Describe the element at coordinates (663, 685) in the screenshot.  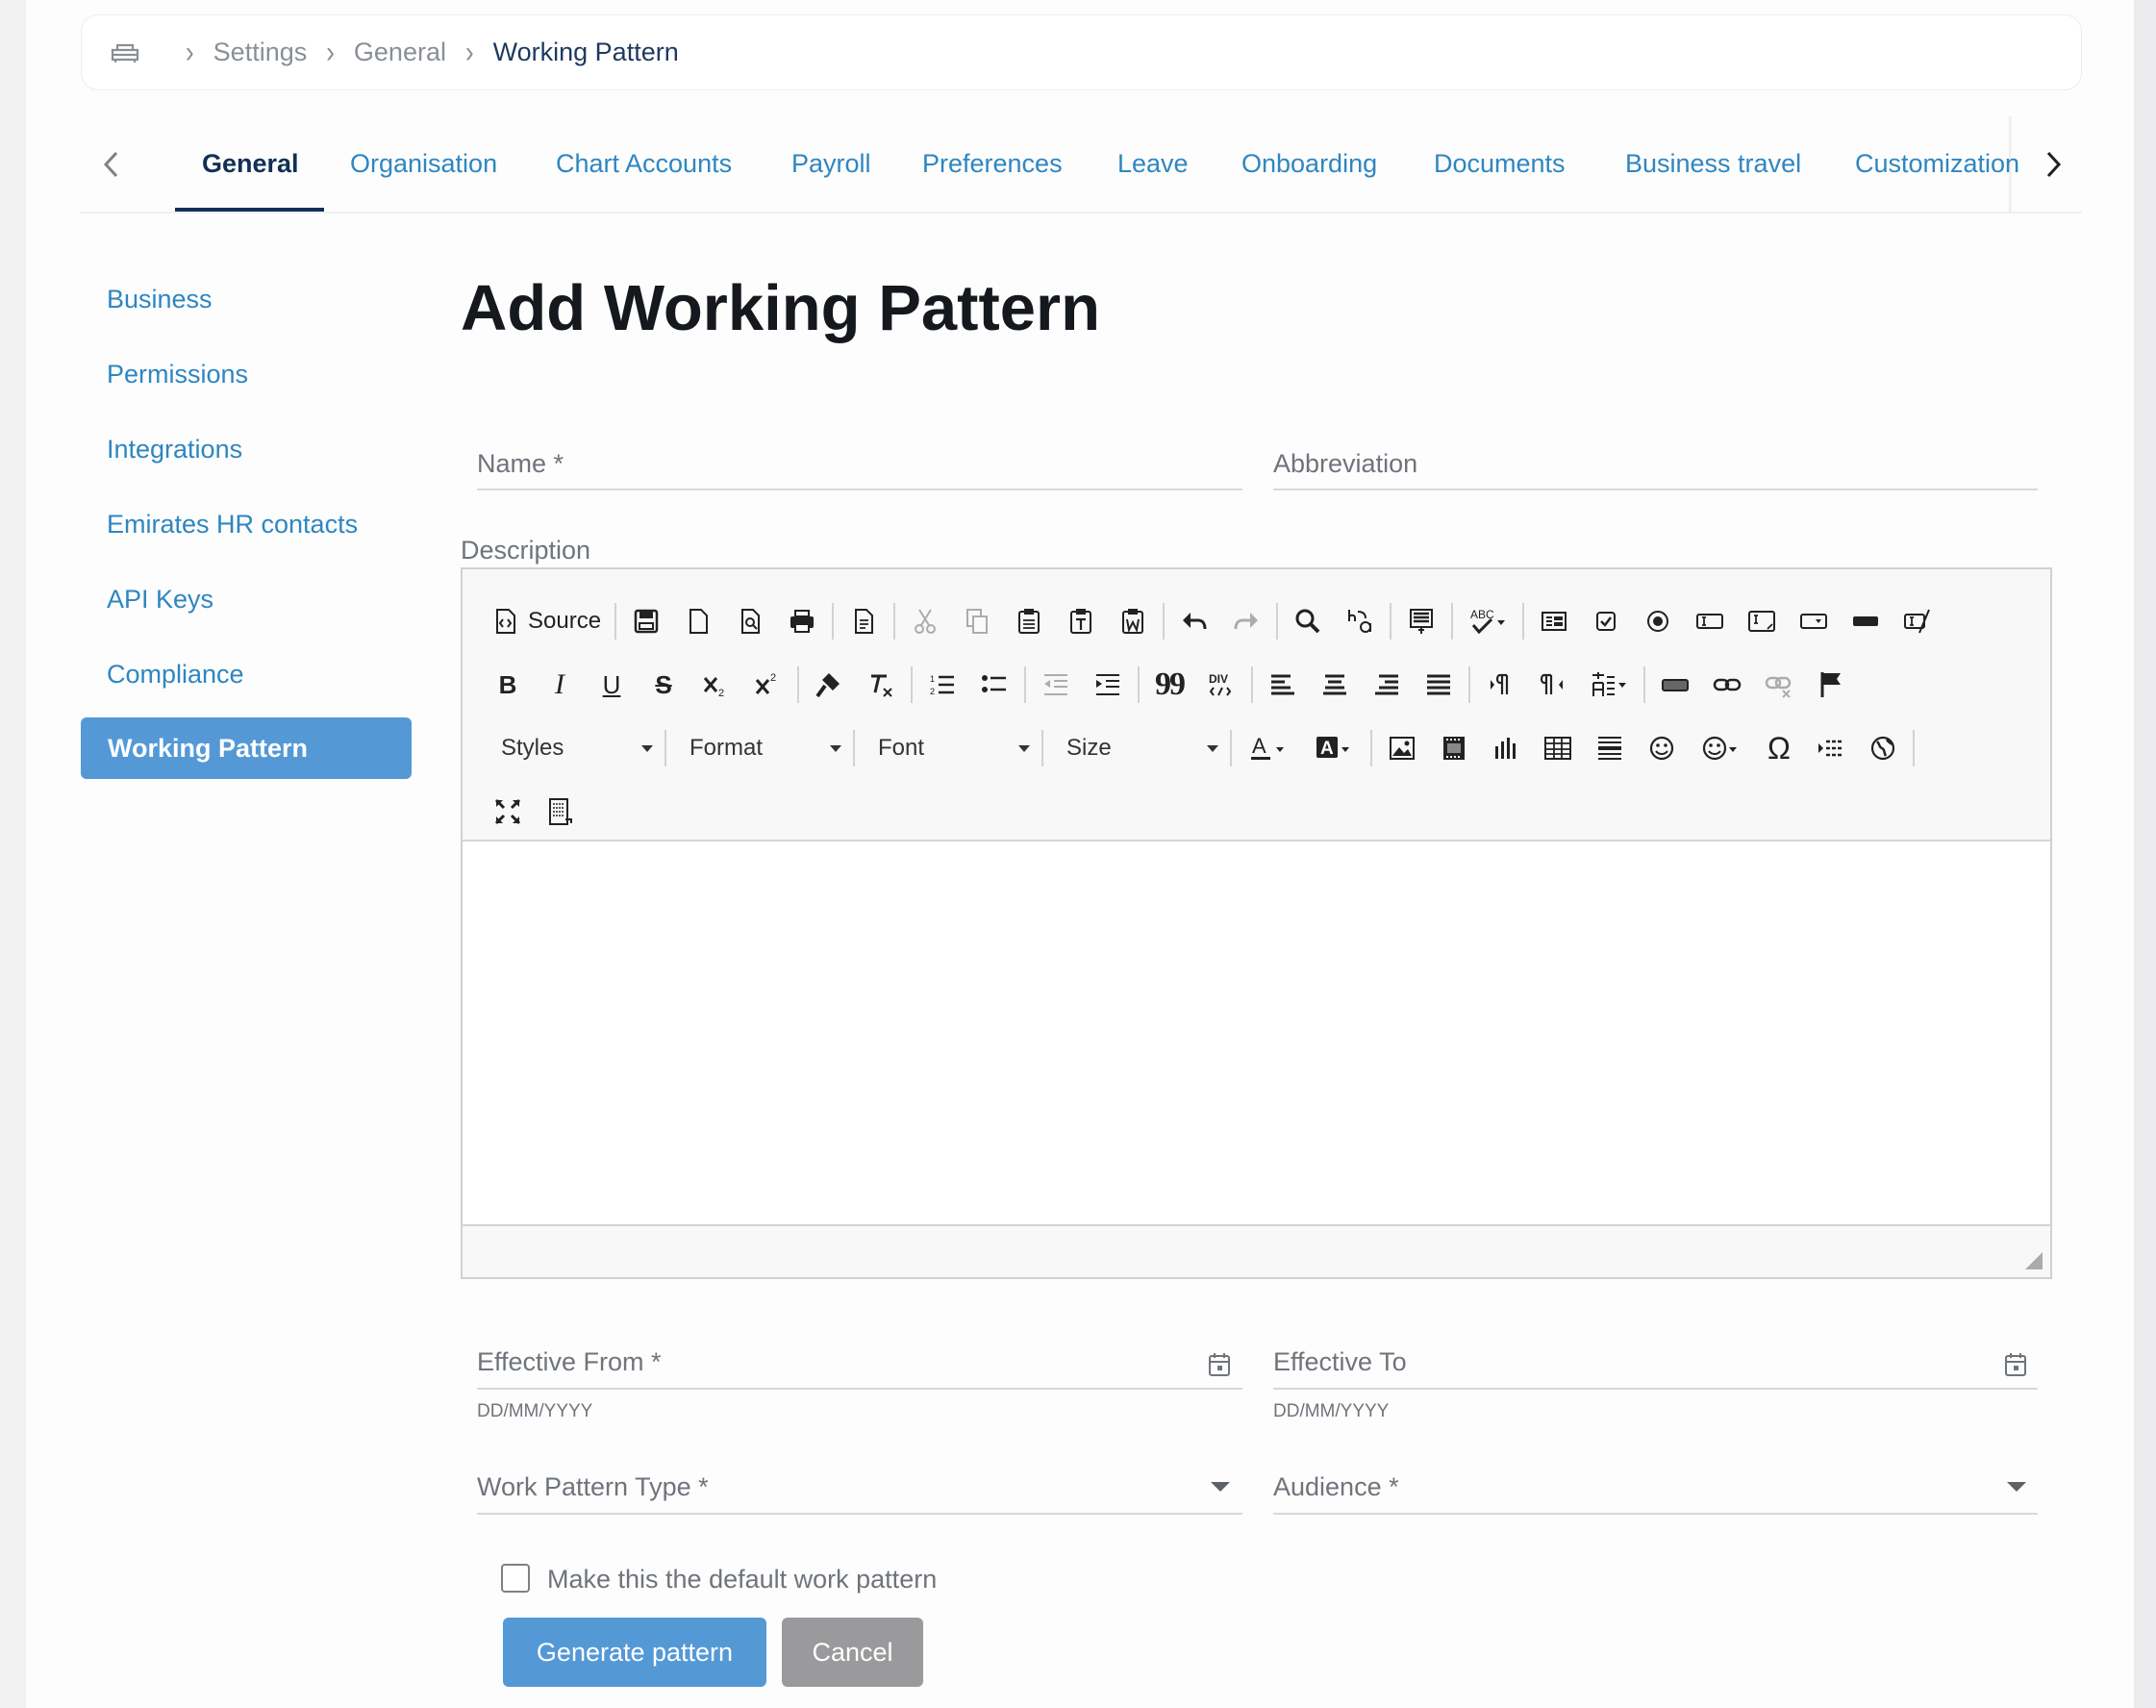
I see `strikethrough-icon: S` at that location.